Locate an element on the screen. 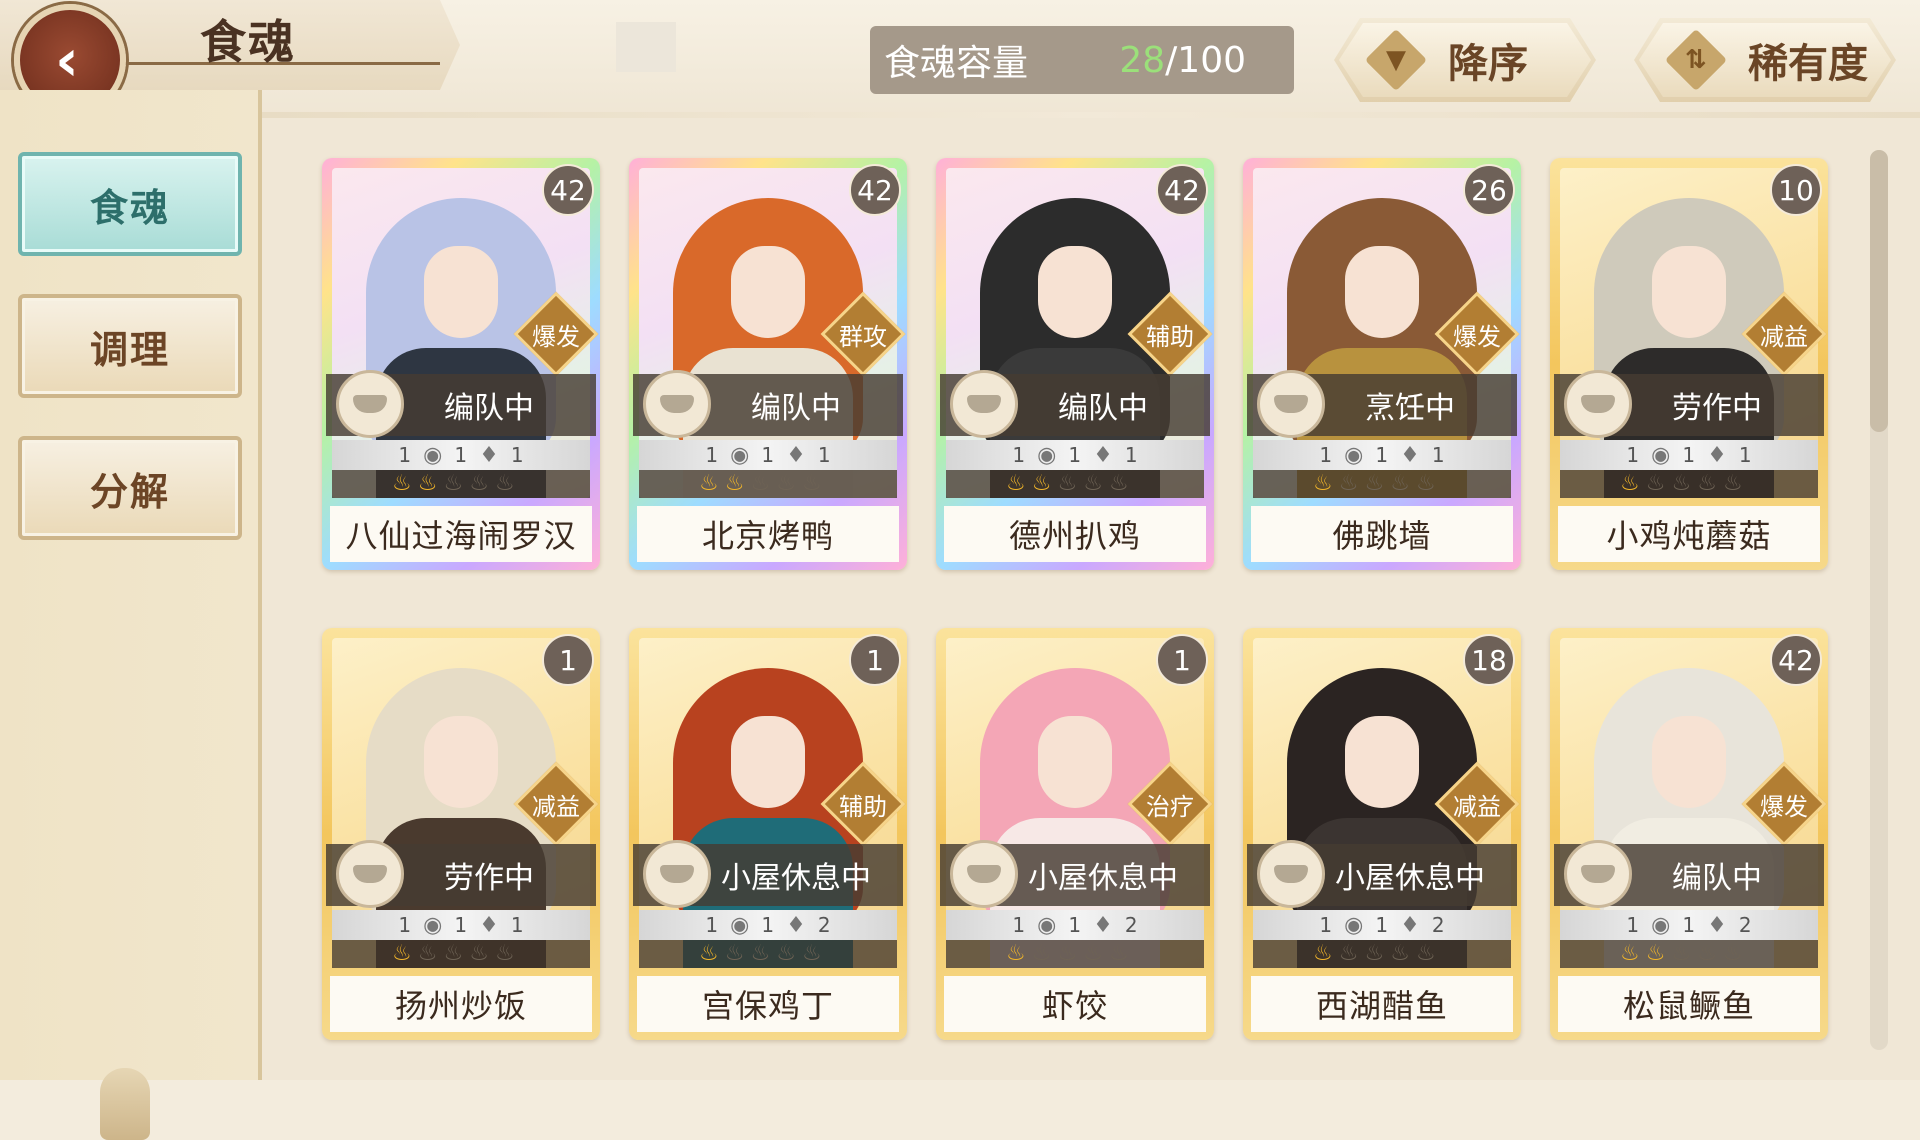 This screenshot has height=1140, width=1920. sidebar-item-decompose: 分解 is located at coordinates (130, 488).